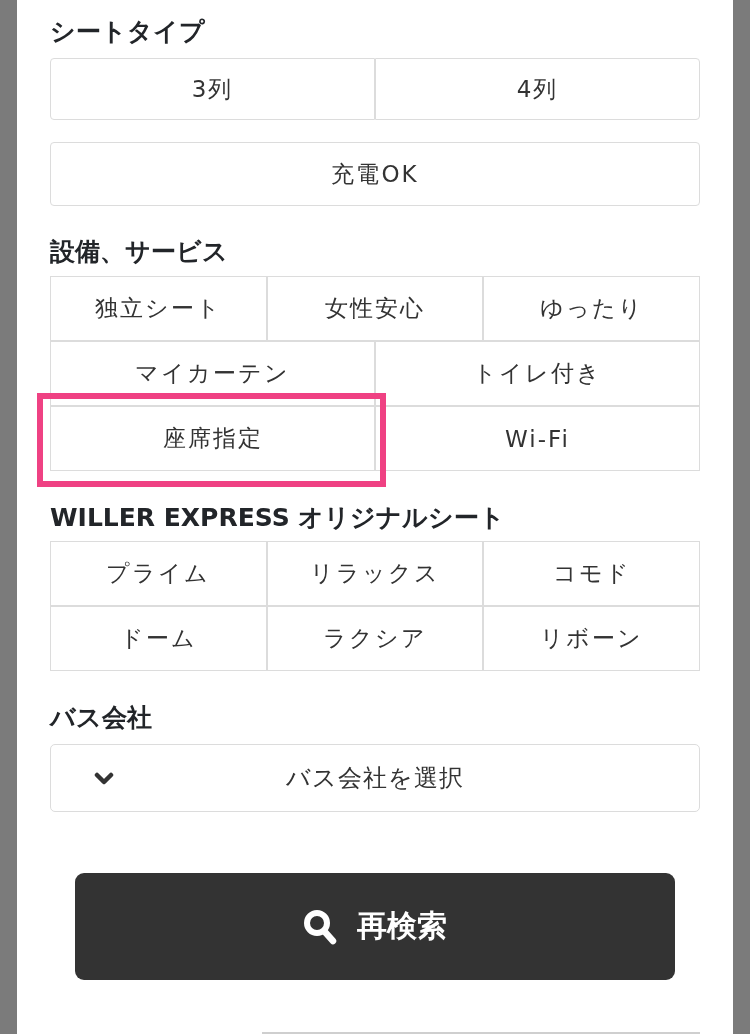 The image size is (750, 1034). Describe the element at coordinates (101, 718) in the screenshot. I see `section-heading: バス会社` at that location.